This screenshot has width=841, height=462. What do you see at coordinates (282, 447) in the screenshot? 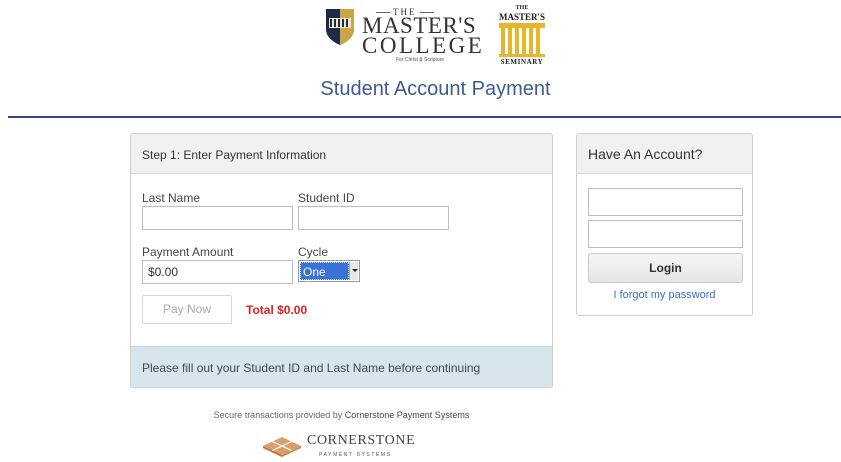
I see `cornerstone-brick-icon` at bounding box center [282, 447].